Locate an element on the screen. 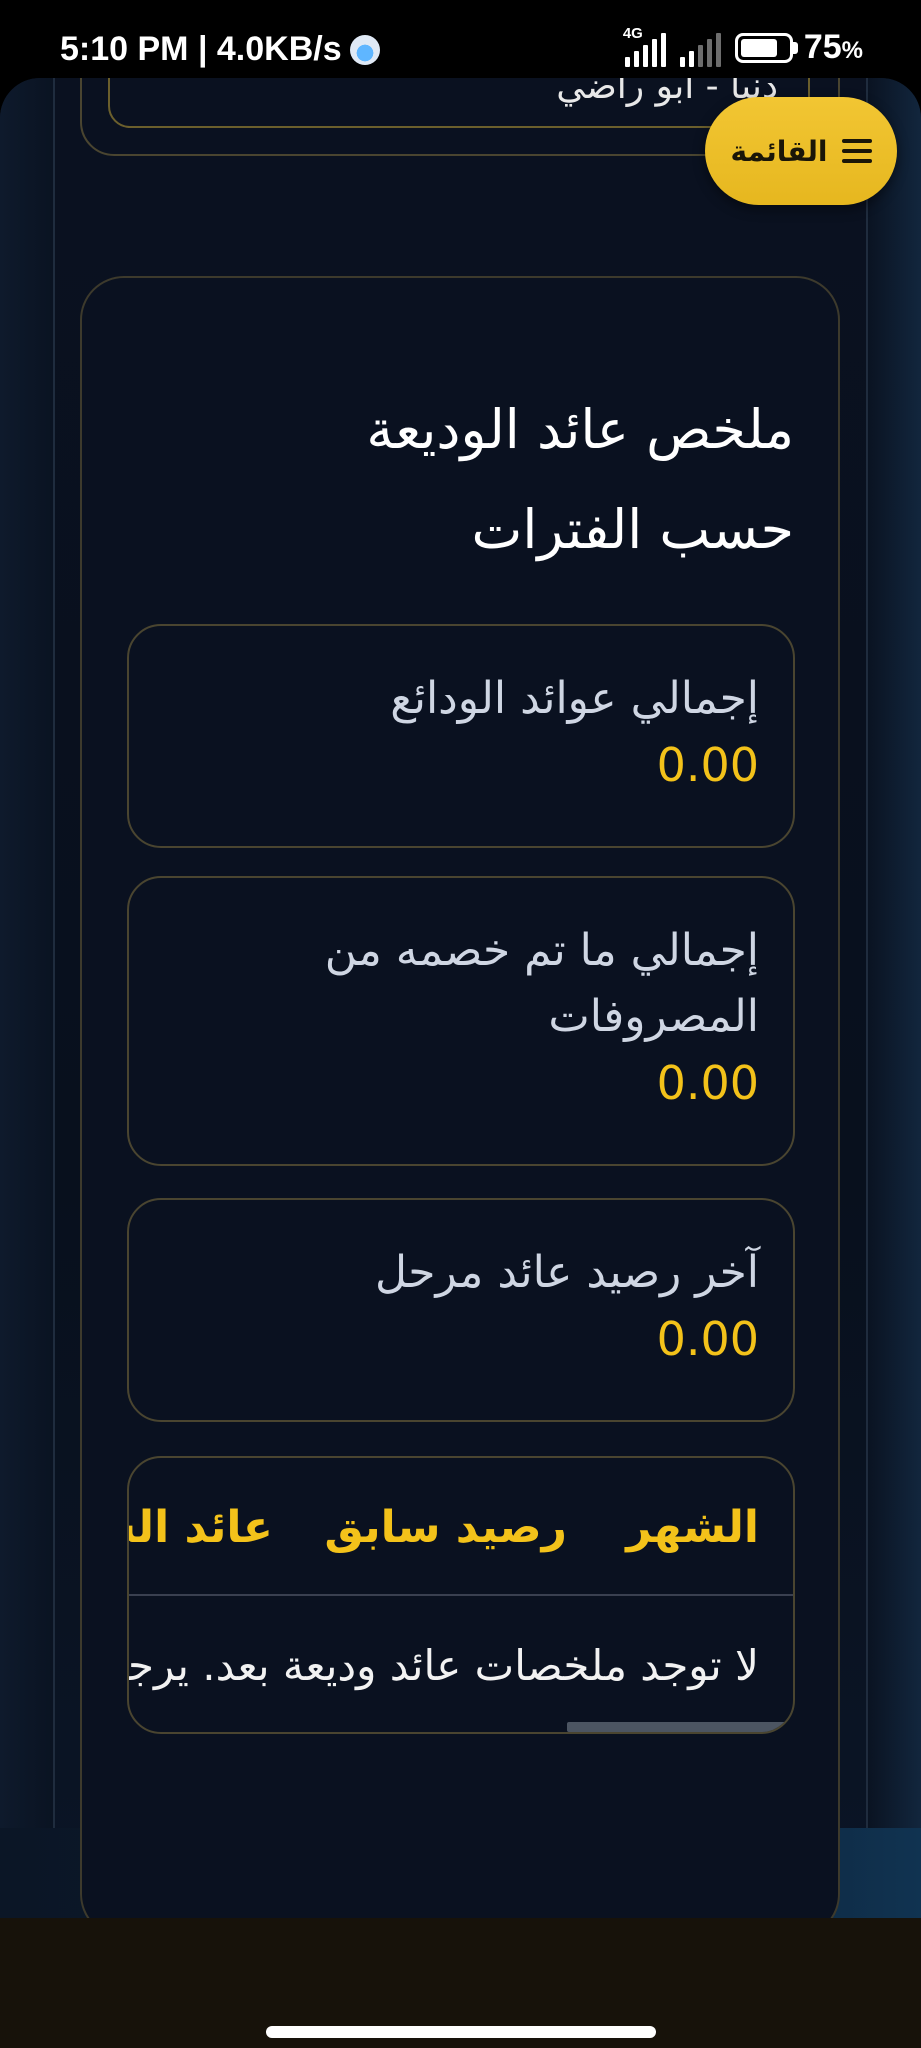 The image size is (921, 2048). menu-button: القائمة is located at coordinates (801, 151).